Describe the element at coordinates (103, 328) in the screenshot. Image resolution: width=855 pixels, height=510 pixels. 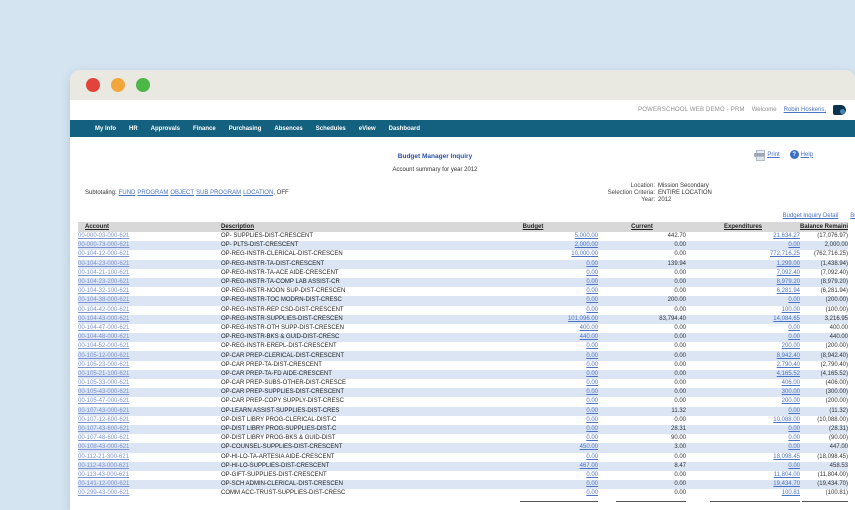
I see `account-link: 00-104-47-000-621` at that location.